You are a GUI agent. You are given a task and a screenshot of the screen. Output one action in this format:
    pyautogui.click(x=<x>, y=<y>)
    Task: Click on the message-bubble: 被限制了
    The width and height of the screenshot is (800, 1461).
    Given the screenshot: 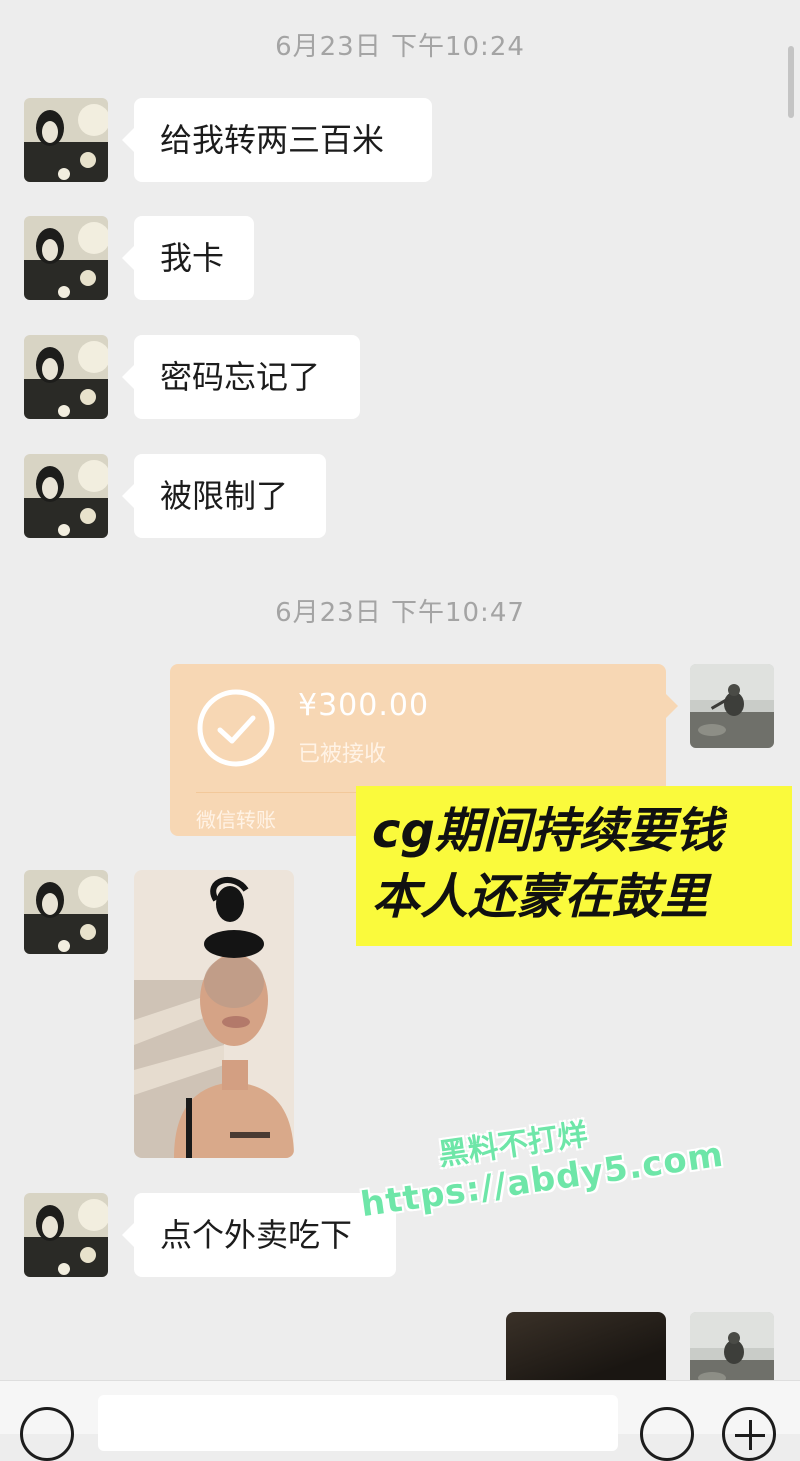 What is the action you would take?
    pyautogui.click(x=224, y=496)
    